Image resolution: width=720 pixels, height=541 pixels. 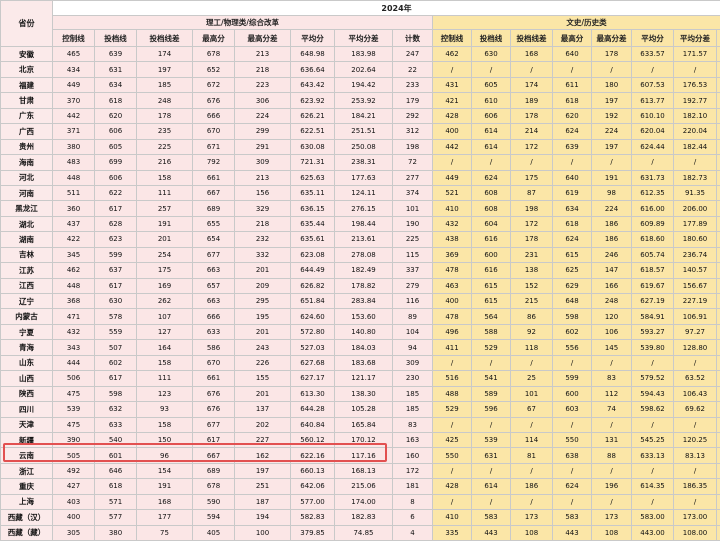 I want to click on science-value-cell: 652, so click(x=214, y=69).